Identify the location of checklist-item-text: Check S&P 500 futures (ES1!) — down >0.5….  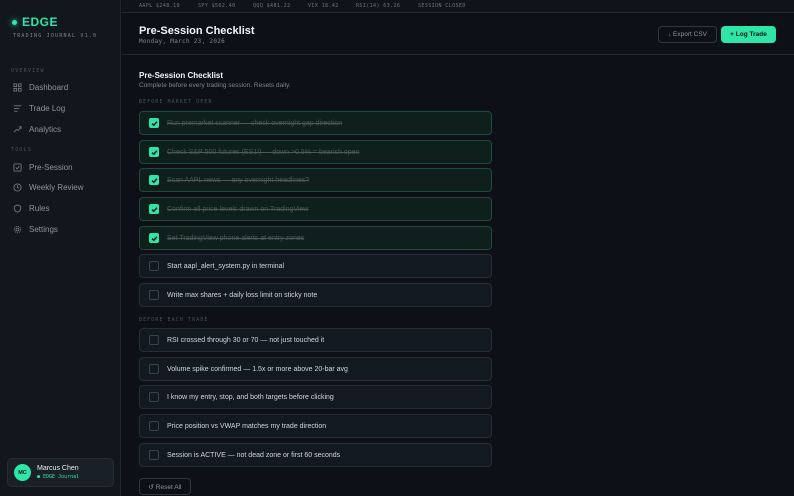
(263, 152).